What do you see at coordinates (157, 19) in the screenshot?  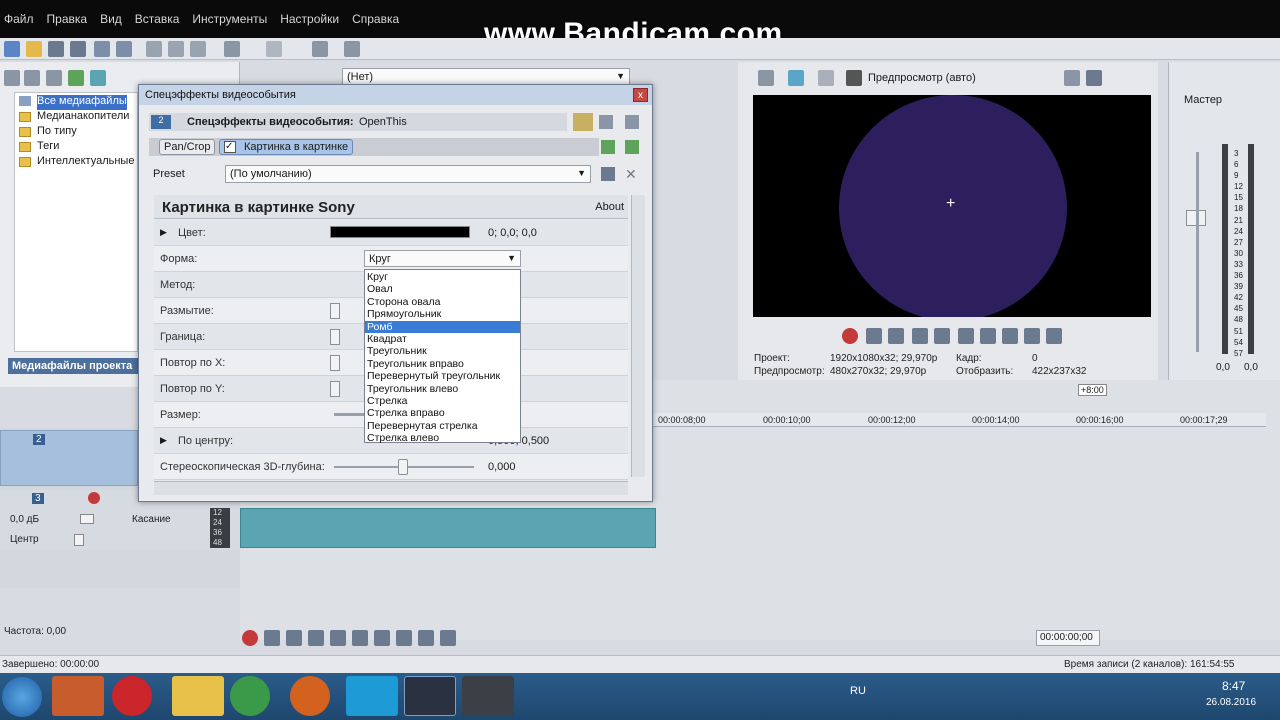 I see `menu-insert: Вставка` at bounding box center [157, 19].